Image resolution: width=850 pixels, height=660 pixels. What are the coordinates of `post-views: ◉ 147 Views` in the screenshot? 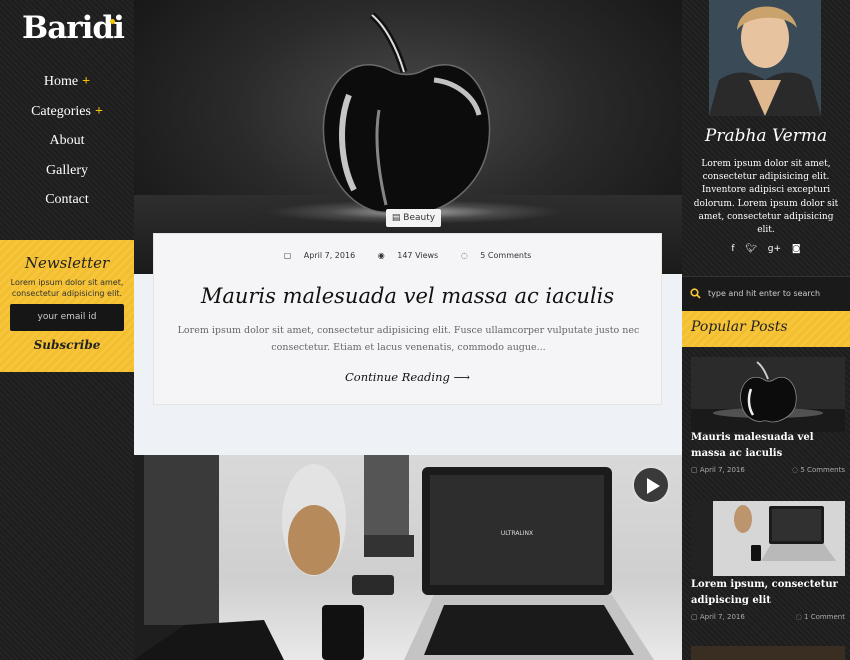 It's located at (408, 255).